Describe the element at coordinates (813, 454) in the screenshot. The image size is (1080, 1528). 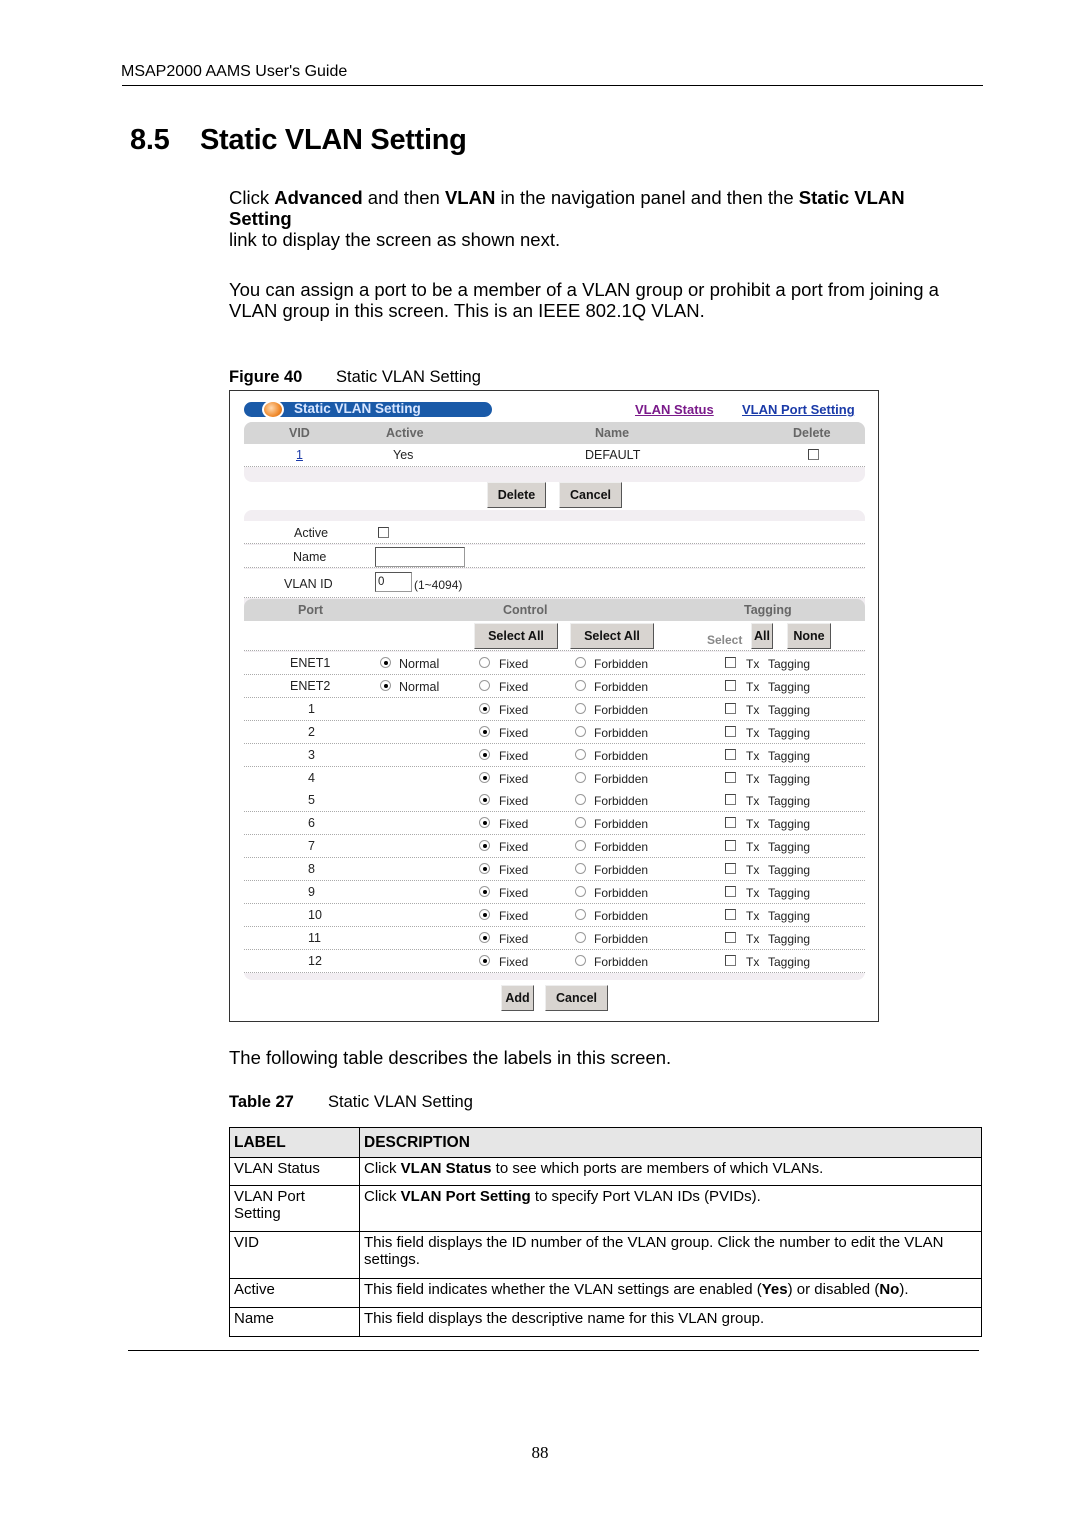
I see `delete-checkbox` at that location.